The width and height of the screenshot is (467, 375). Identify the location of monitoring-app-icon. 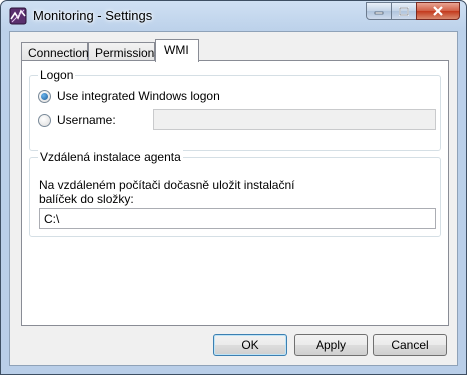
(18, 16).